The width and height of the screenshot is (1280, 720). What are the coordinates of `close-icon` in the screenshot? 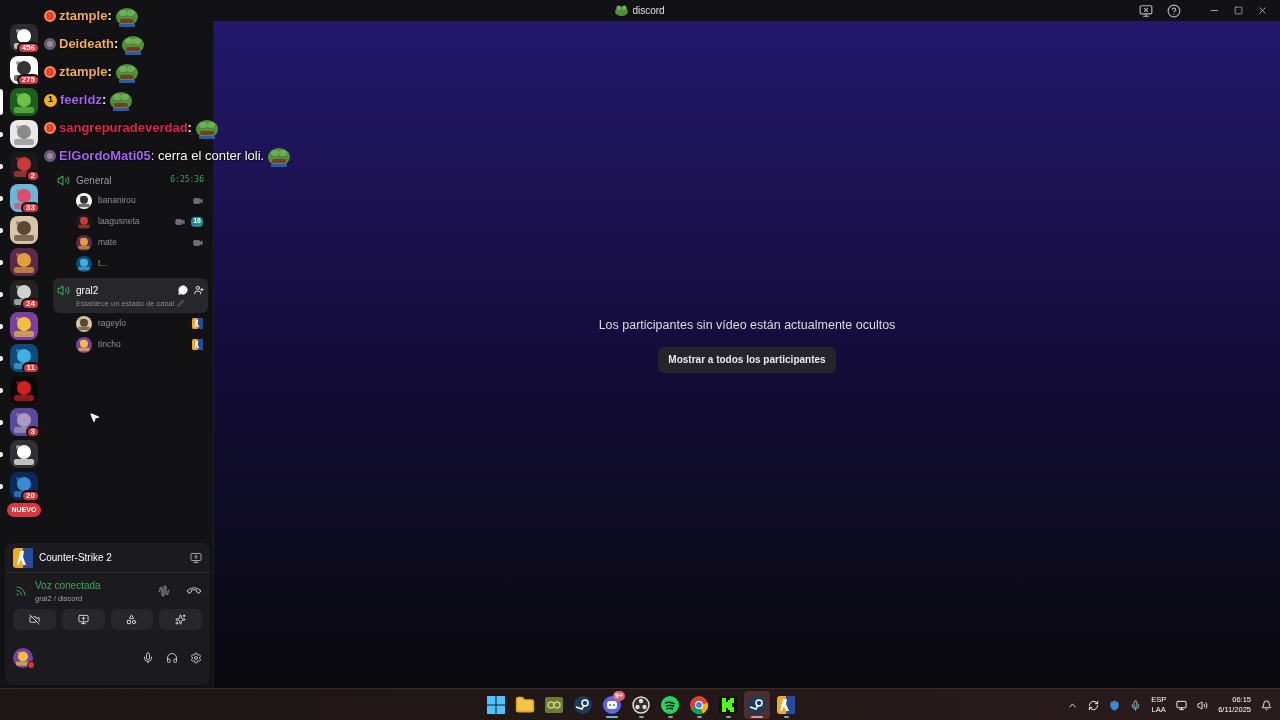 It's located at (1262, 10).